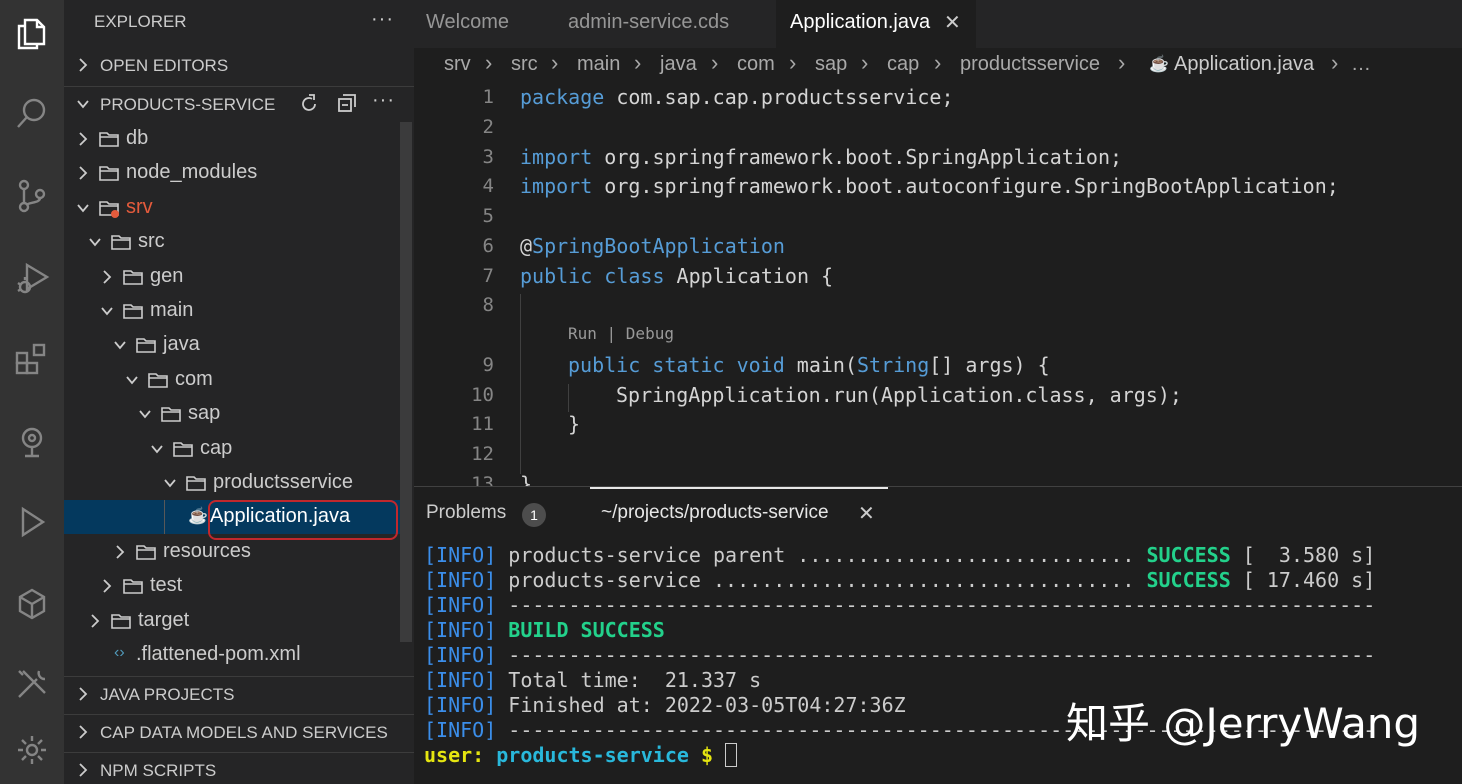 Image resolution: width=1462 pixels, height=784 pixels. Describe the element at coordinates (232, 345) in the screenshot. I see `tree-folder-java: java` at that location.